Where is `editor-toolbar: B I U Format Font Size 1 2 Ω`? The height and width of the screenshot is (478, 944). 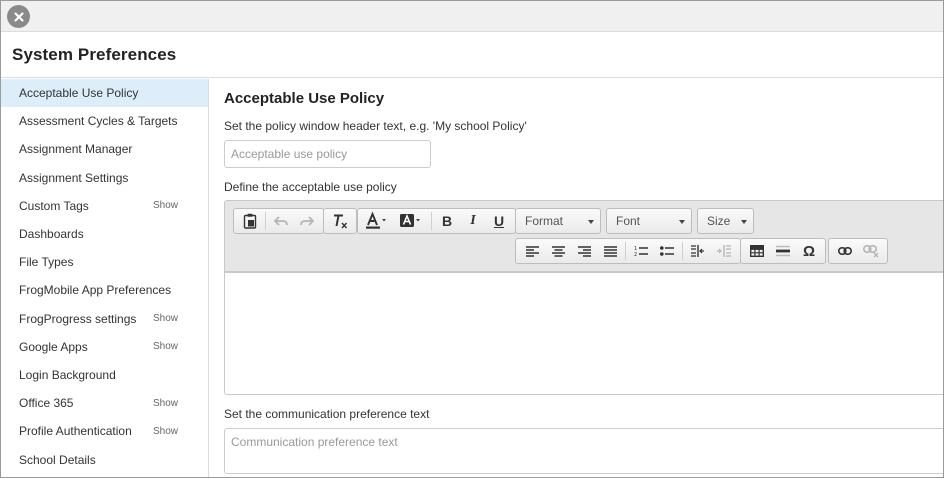 editor-toolbar: B I U Format Font Size 1 2 Ω is located at coordinates (584, 237).